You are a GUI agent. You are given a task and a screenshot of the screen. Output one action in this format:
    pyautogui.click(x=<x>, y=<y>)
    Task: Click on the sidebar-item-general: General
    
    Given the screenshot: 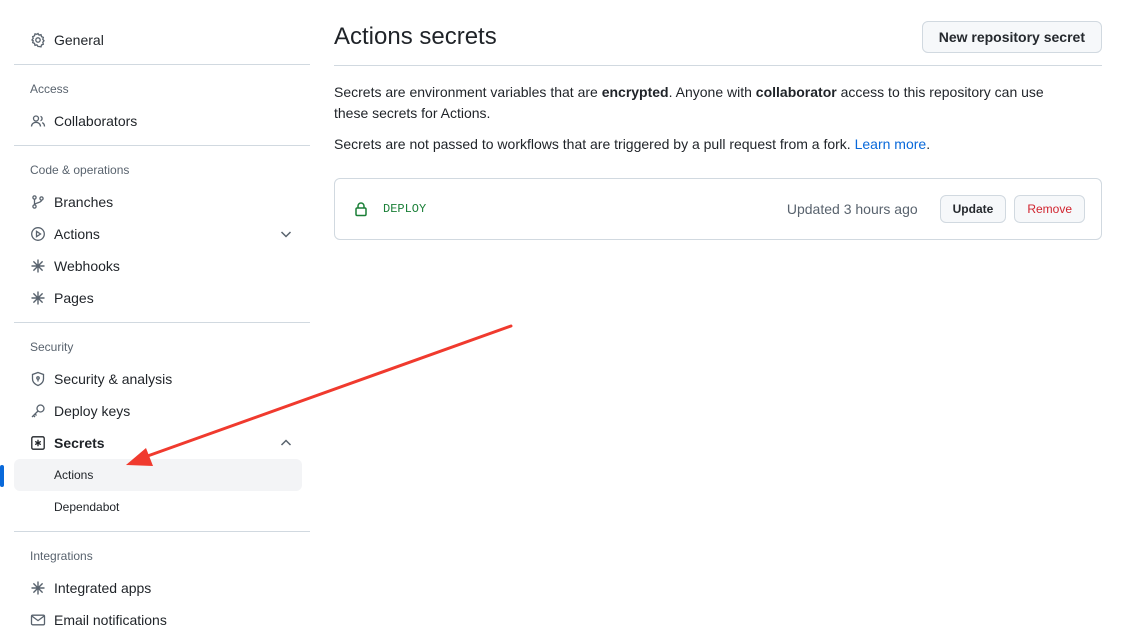 What is the action you would take?
    pyautogui.click(x=162, y=40)
    